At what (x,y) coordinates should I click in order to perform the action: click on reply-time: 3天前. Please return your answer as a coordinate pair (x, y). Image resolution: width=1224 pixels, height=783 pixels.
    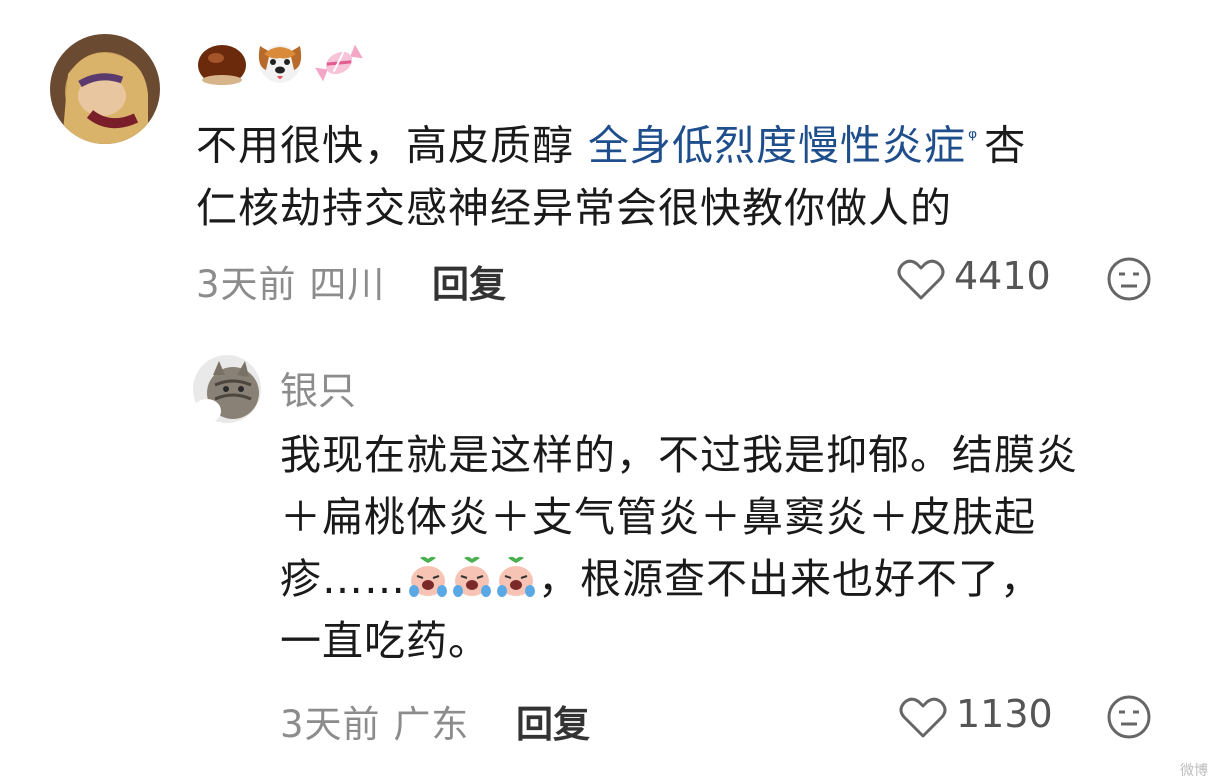
    Looking at the image, I should click on (330, 724).